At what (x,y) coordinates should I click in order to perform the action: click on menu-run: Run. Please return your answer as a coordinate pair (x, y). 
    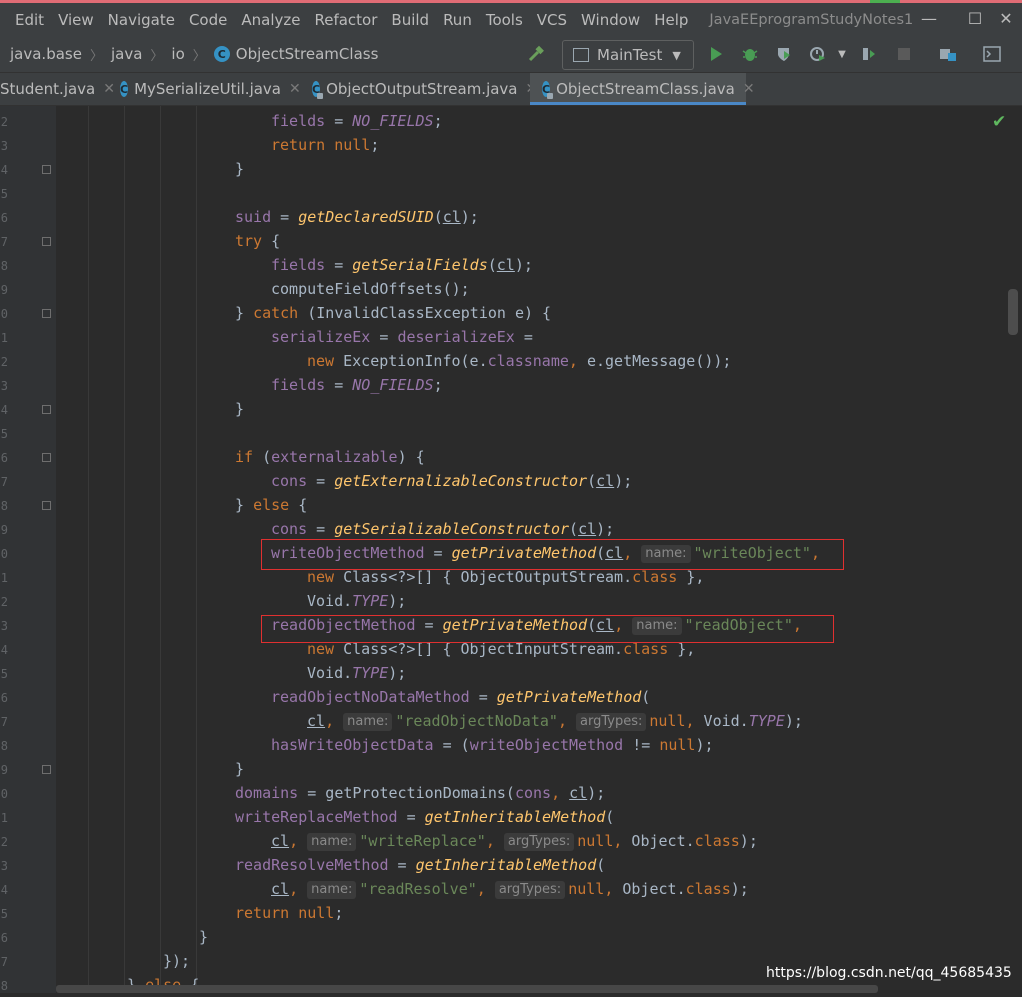
    Looking at the image, I should click on (457, 20).